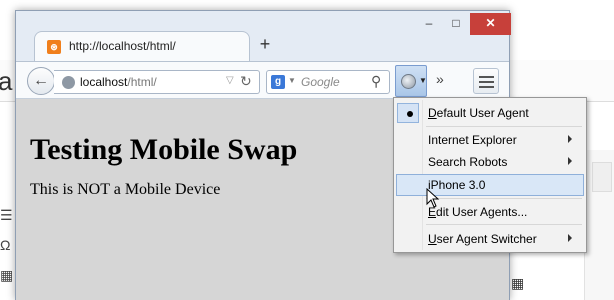 This screenshot has width=614, height=300. What do you see at coordinates (262, 80) in the screenshot?
I see `navigation-toolbar: ← localhost/html/ ▽ ↻ g ▼ Google ⚲ ▼ »` at bounding box center [262, 80].